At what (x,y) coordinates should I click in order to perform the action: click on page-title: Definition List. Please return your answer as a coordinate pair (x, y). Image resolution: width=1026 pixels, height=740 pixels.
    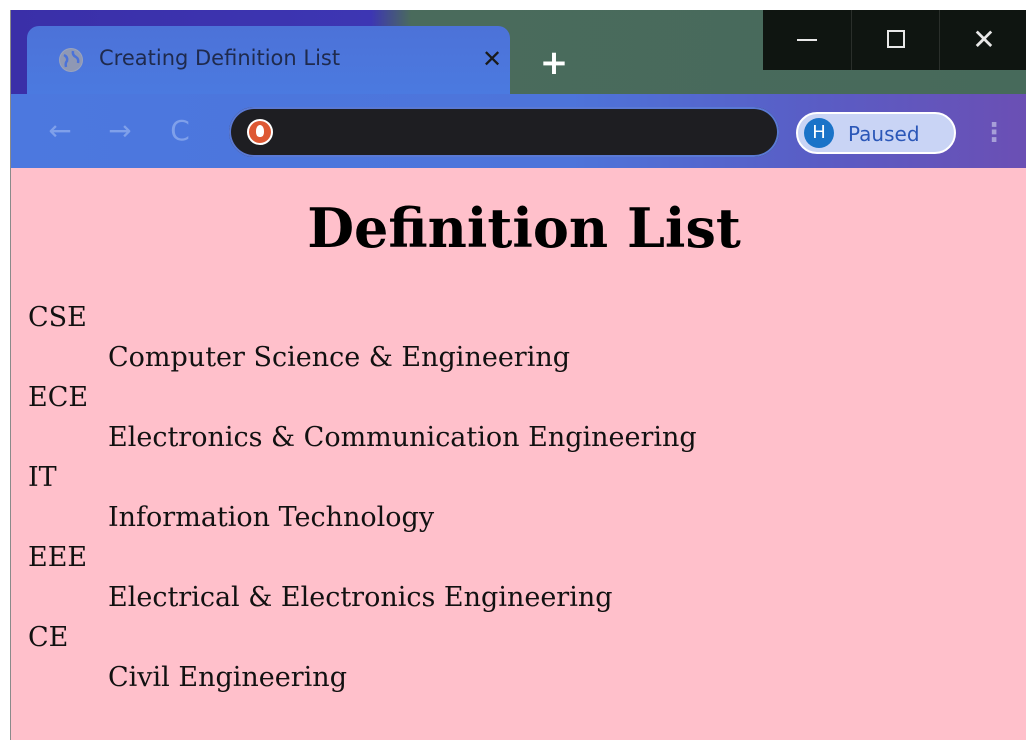
    Looking at the image, I should click on (524, 228).